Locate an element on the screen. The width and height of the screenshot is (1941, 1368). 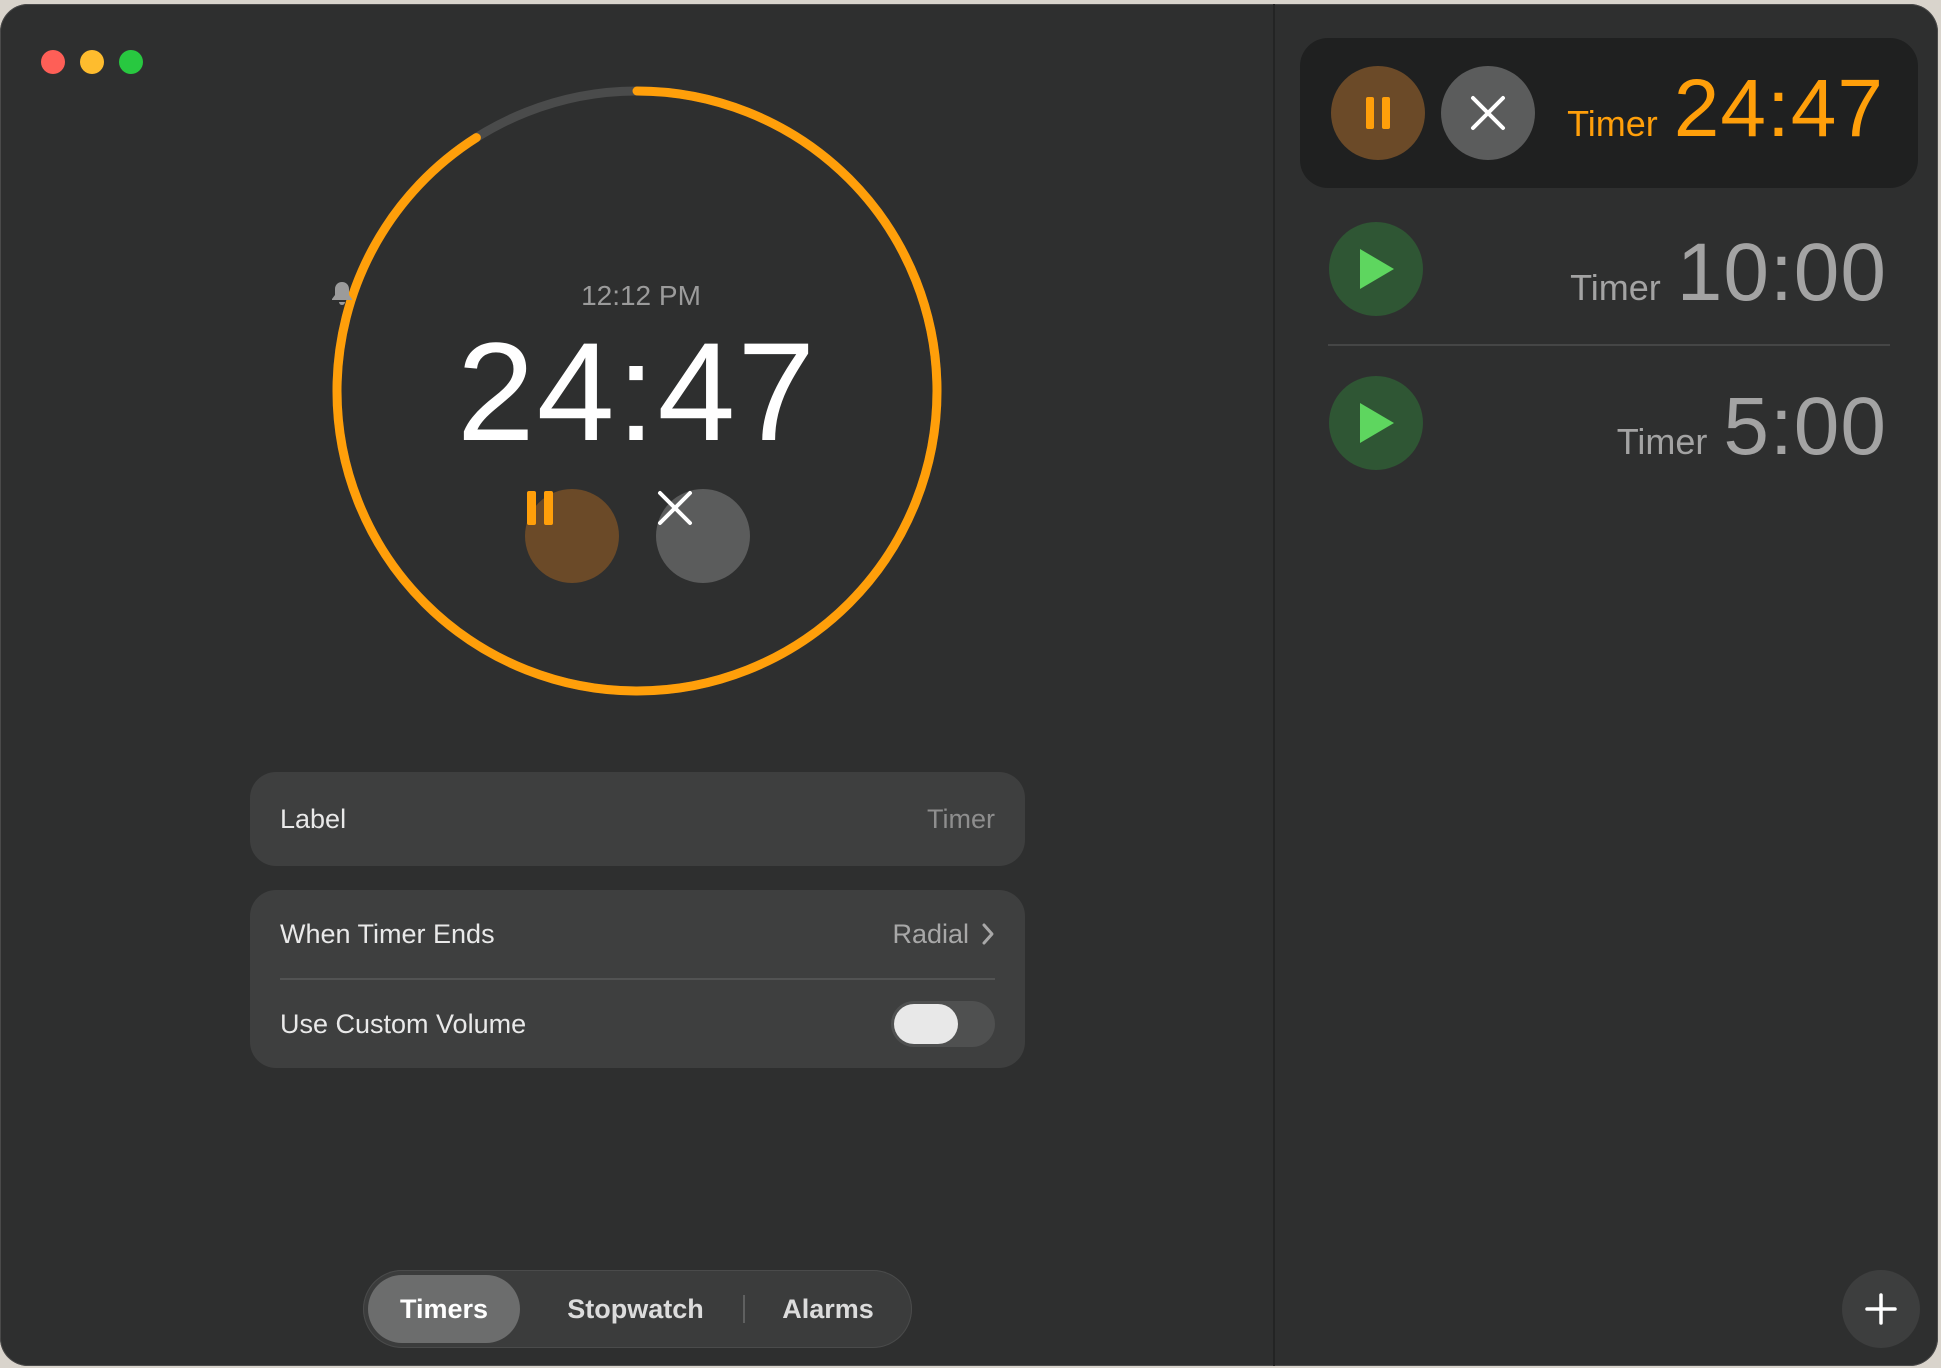
list-cancel-button is located at coordinates (1488, 113).